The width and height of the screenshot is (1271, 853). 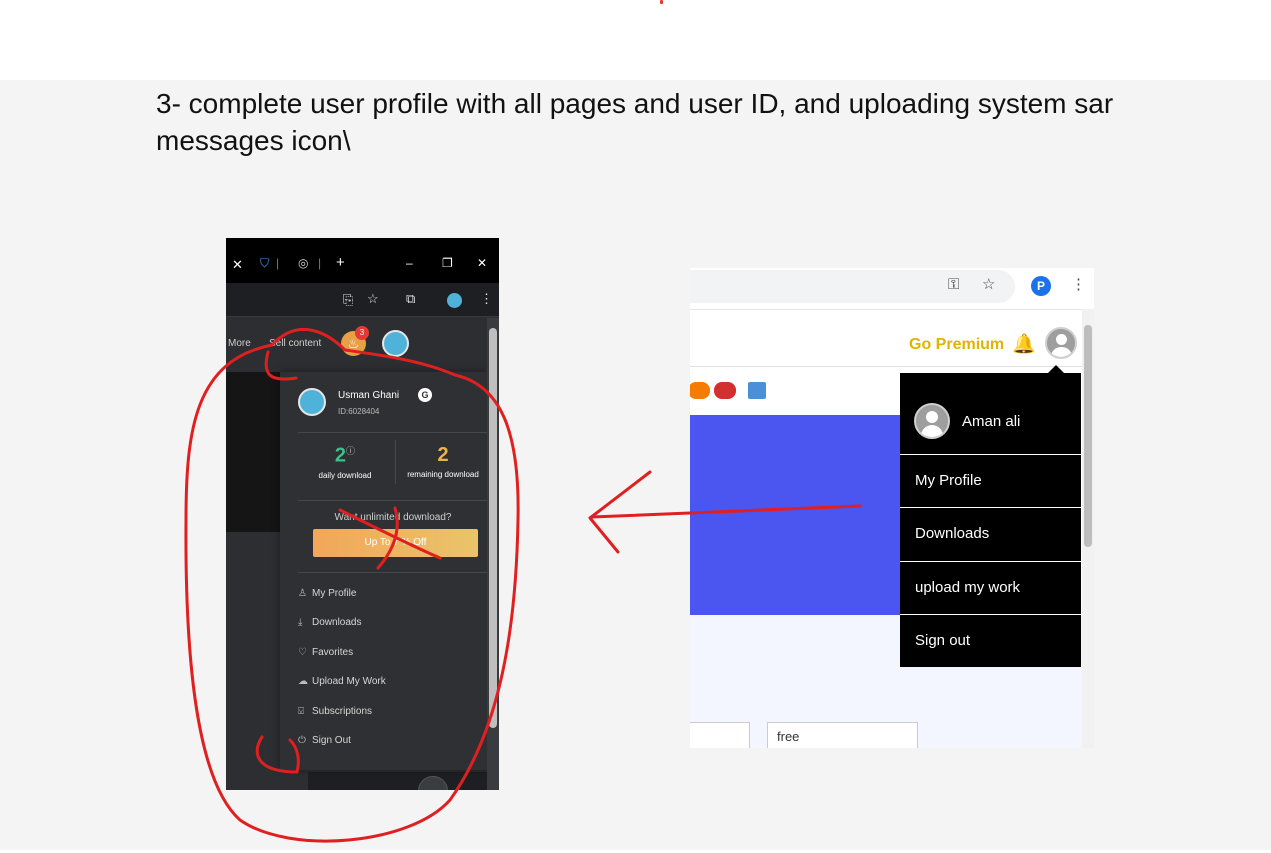 What do you see at coordinates (635, 40) in the screenshot?
I see `top-blank` at bounding box center [635, 40].